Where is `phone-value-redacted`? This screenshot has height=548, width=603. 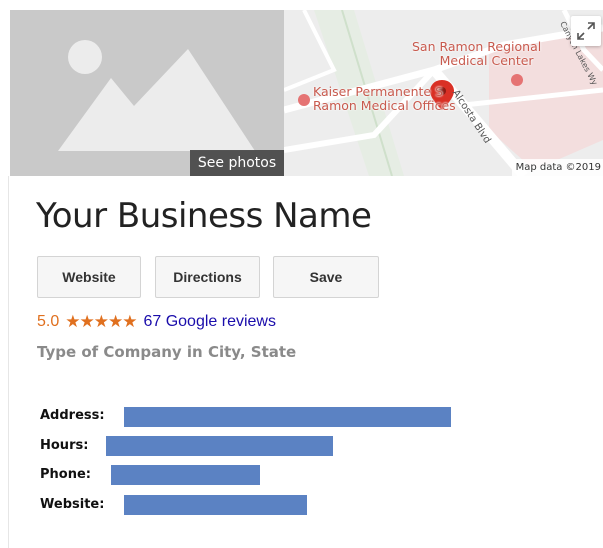 phone-value-redacted is located at coordinates (185, 475).